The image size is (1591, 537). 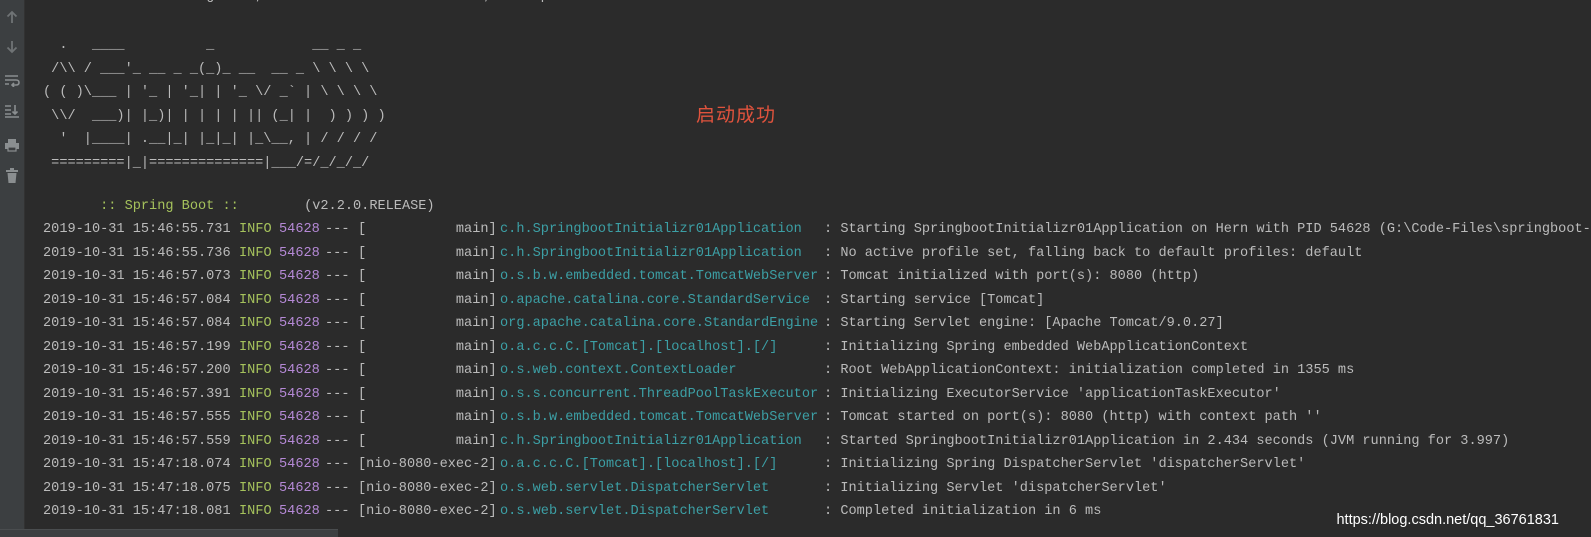 I want to click on banner-line: /\\ / ___'_ __ _ _(_)_ __ __ _ \ \ \ \, so click(x=206, y=69).